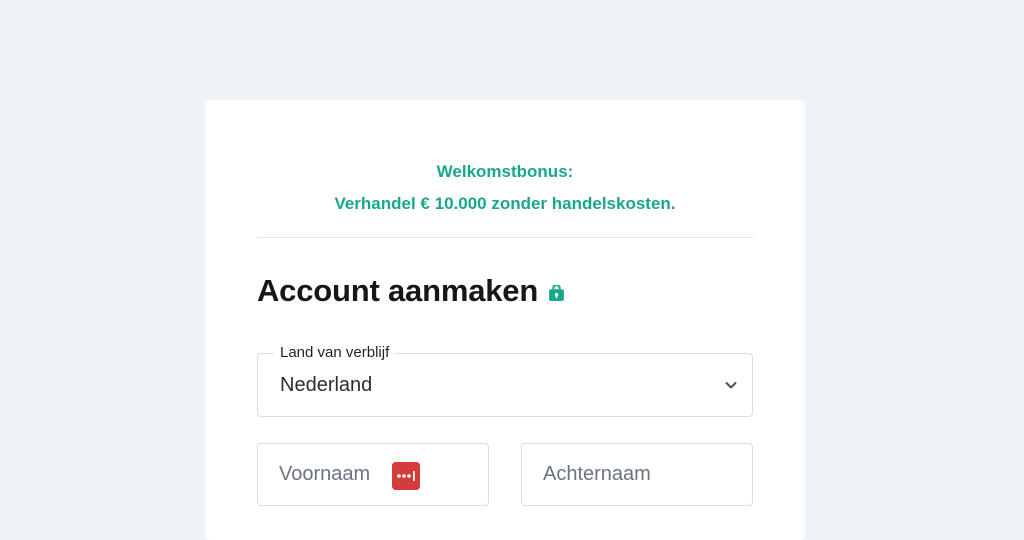 The image size is (1024, 540). Describe the element at coordinates (505, 380) in the screenshot. I see `country-select: Land van verblijf Nederland` at that location.